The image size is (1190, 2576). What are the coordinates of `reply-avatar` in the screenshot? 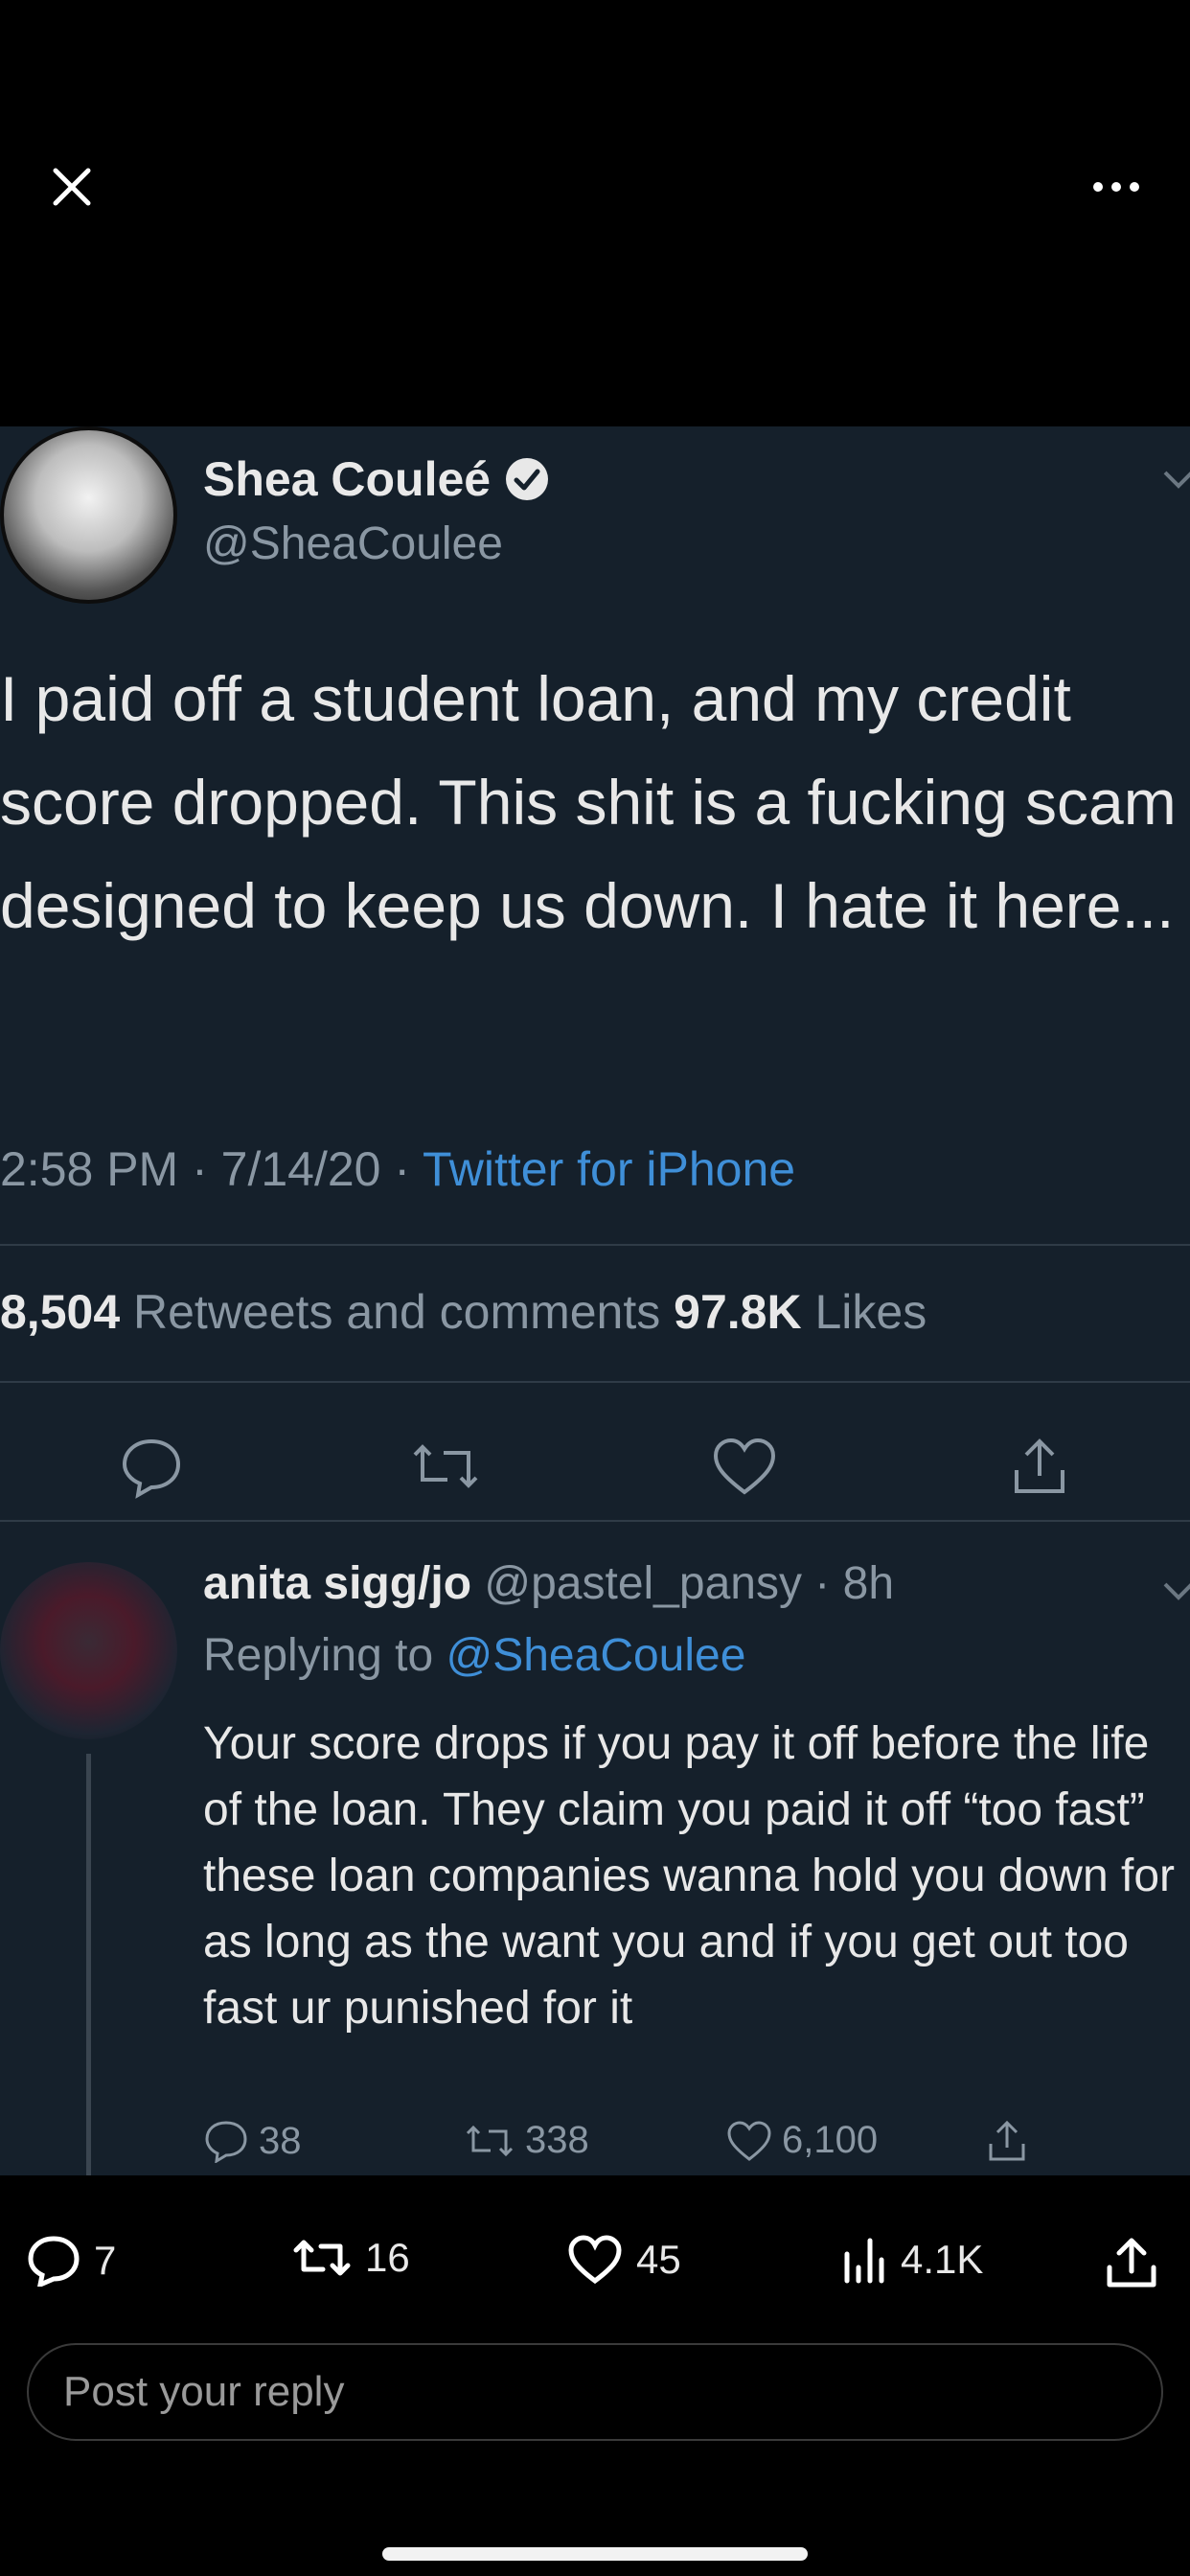 It's located at (89, 1650).